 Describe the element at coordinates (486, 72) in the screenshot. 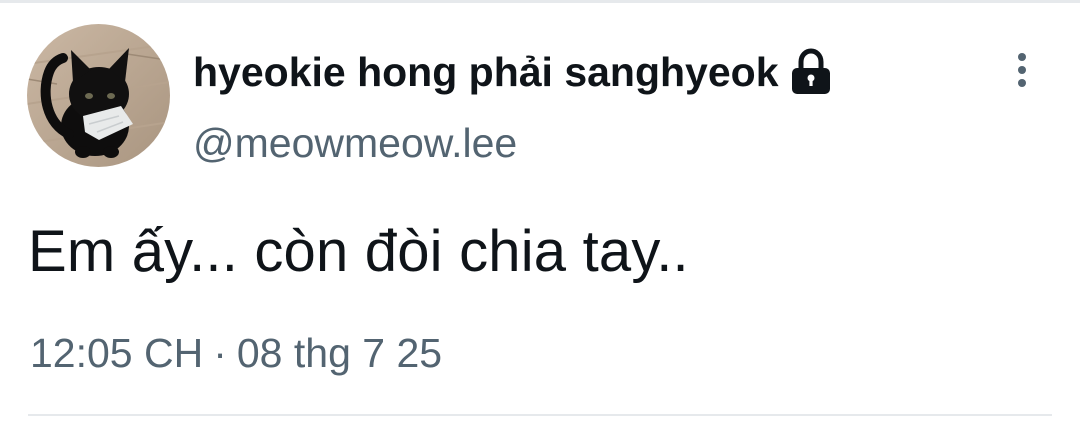

I see `display-name: hyeokie hong phải sanghyeok` at that location.